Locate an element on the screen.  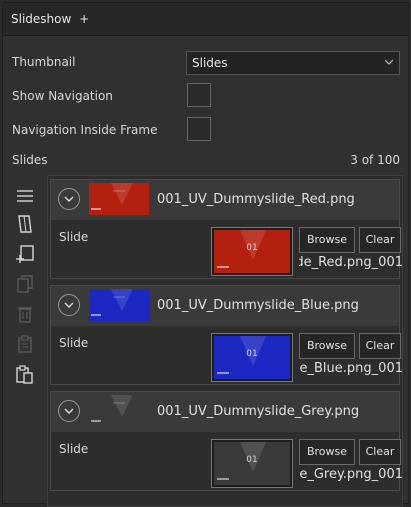
copy-icon is located at coordinates (25, 284).